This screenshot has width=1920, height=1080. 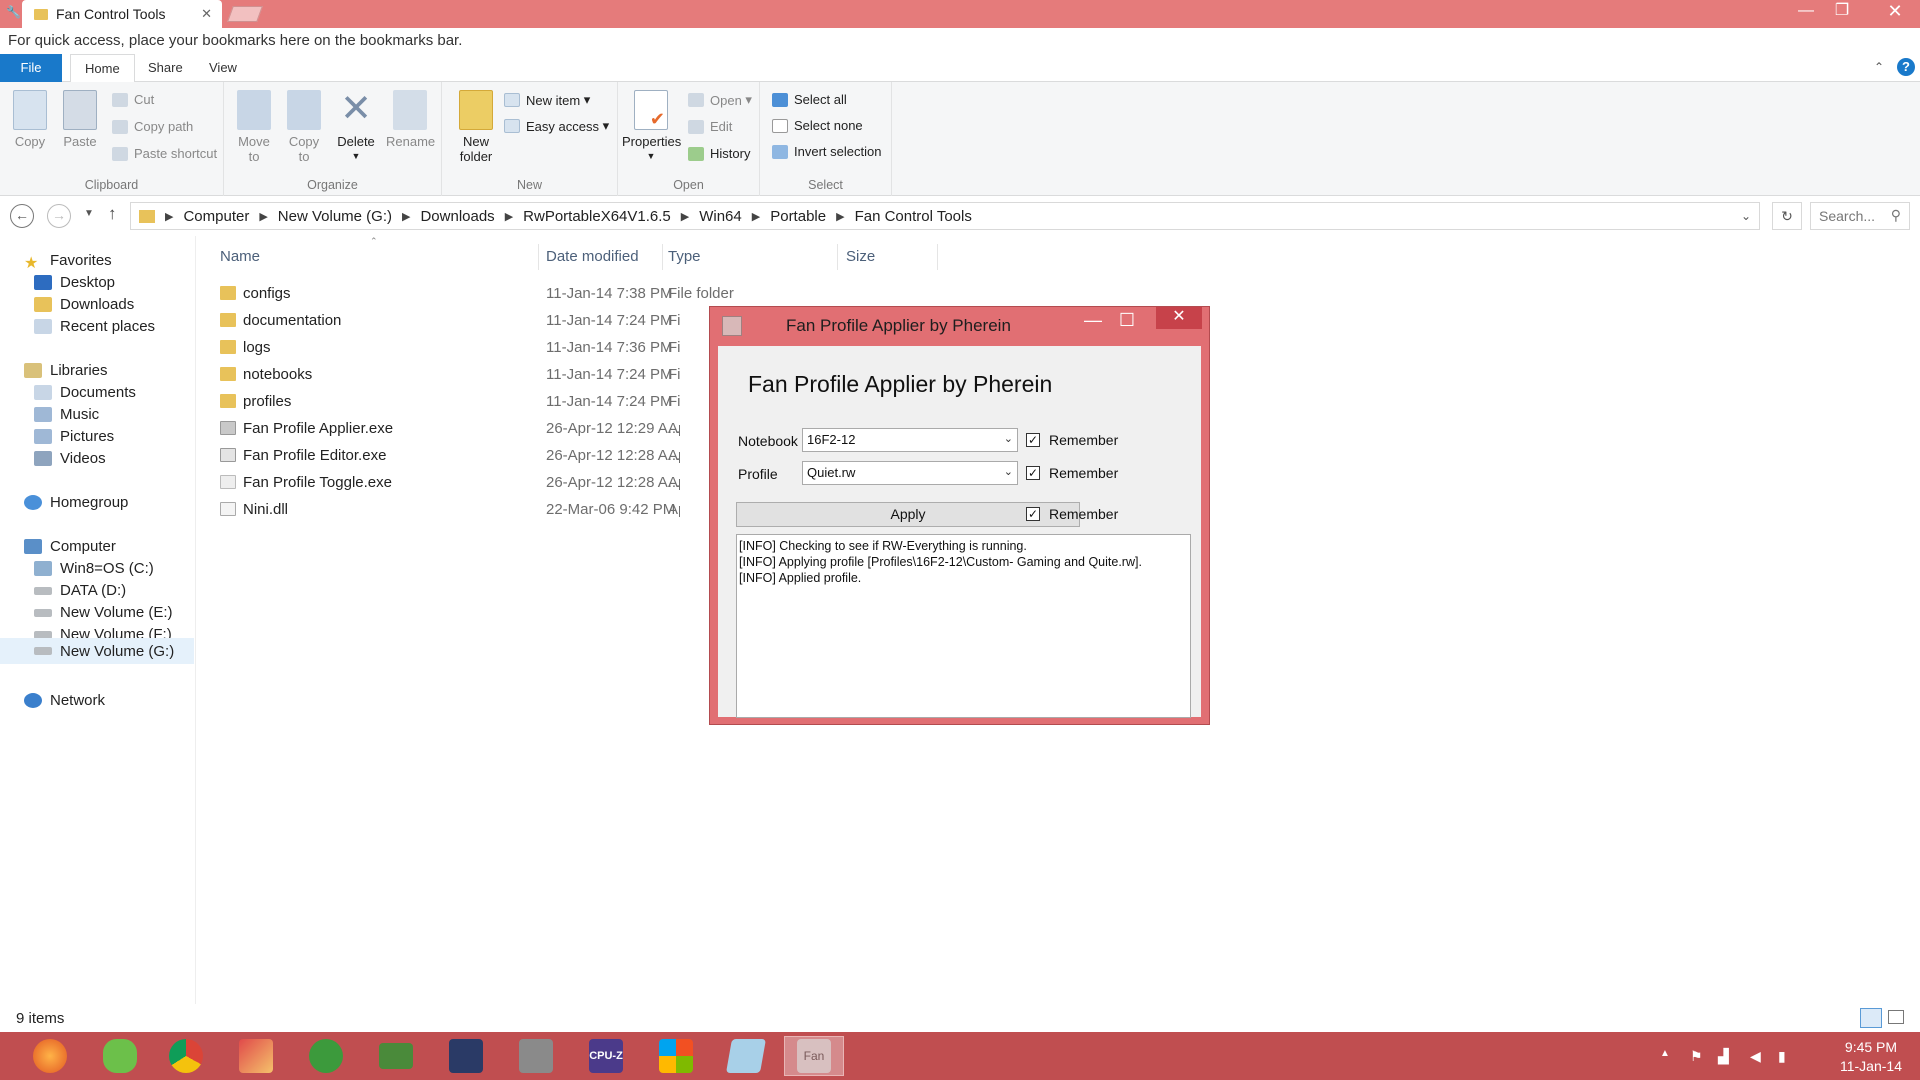 What do you see at coordinates (152, 126) in the screenshot?
I see `copy-path-button: Copy path` at bounding box center [152, 126].